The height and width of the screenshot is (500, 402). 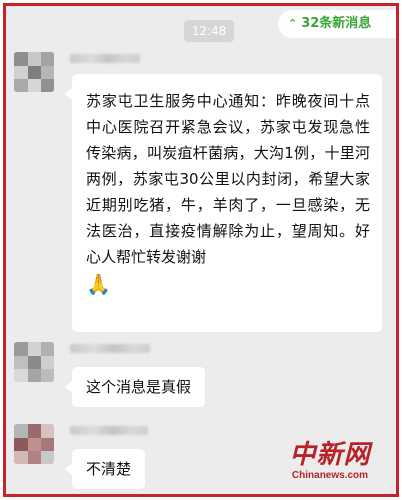 What do you see at coordinates (209, 31) in the screenshot?
I see `timestamp: 12:48` at bounding box center [209, 31].